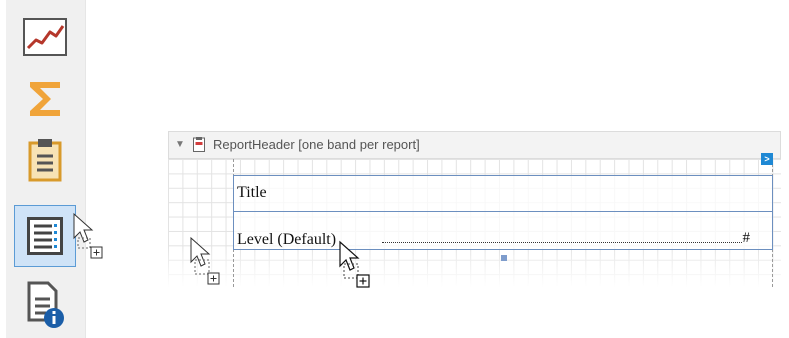 The image size is (789, 338). I want to click on report-header-band: ▼ ReportHeader [one band per report], so click(474, 145).